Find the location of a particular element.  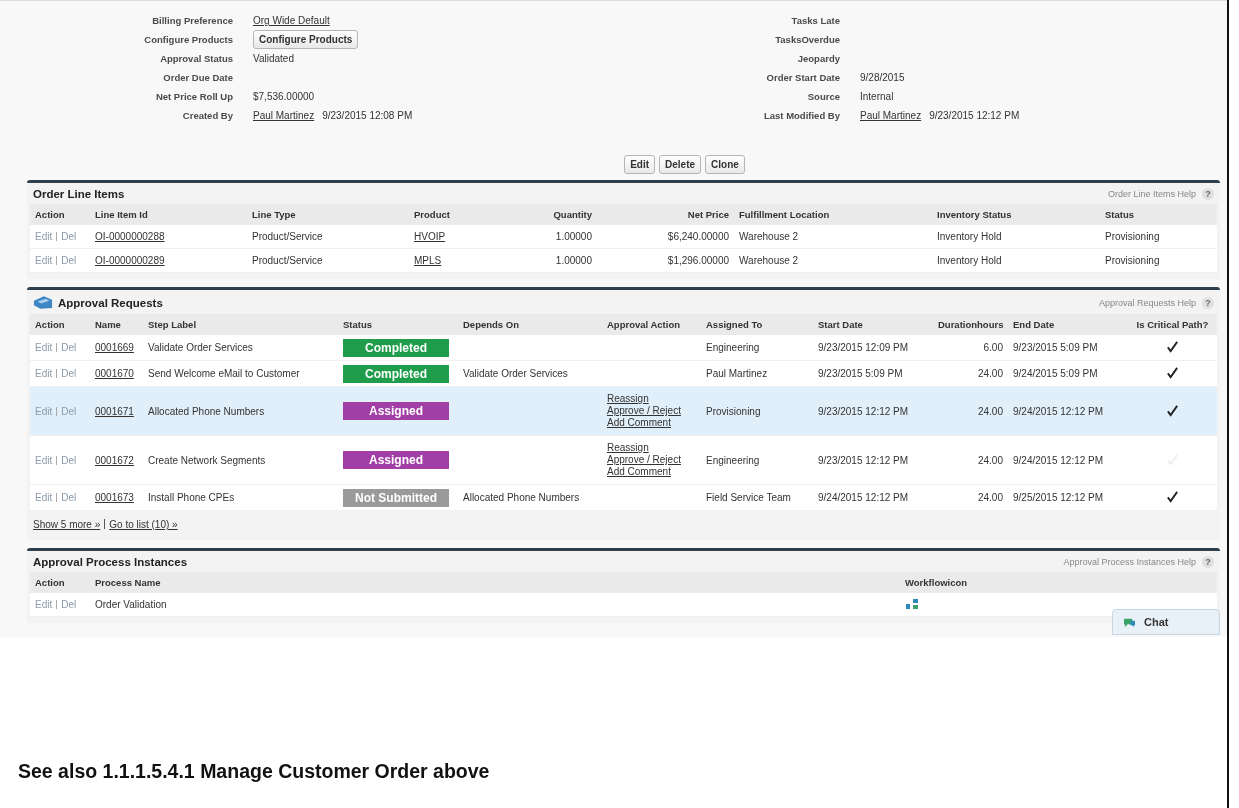

field-label: Tasks Late is located at coordinates (815, 20).